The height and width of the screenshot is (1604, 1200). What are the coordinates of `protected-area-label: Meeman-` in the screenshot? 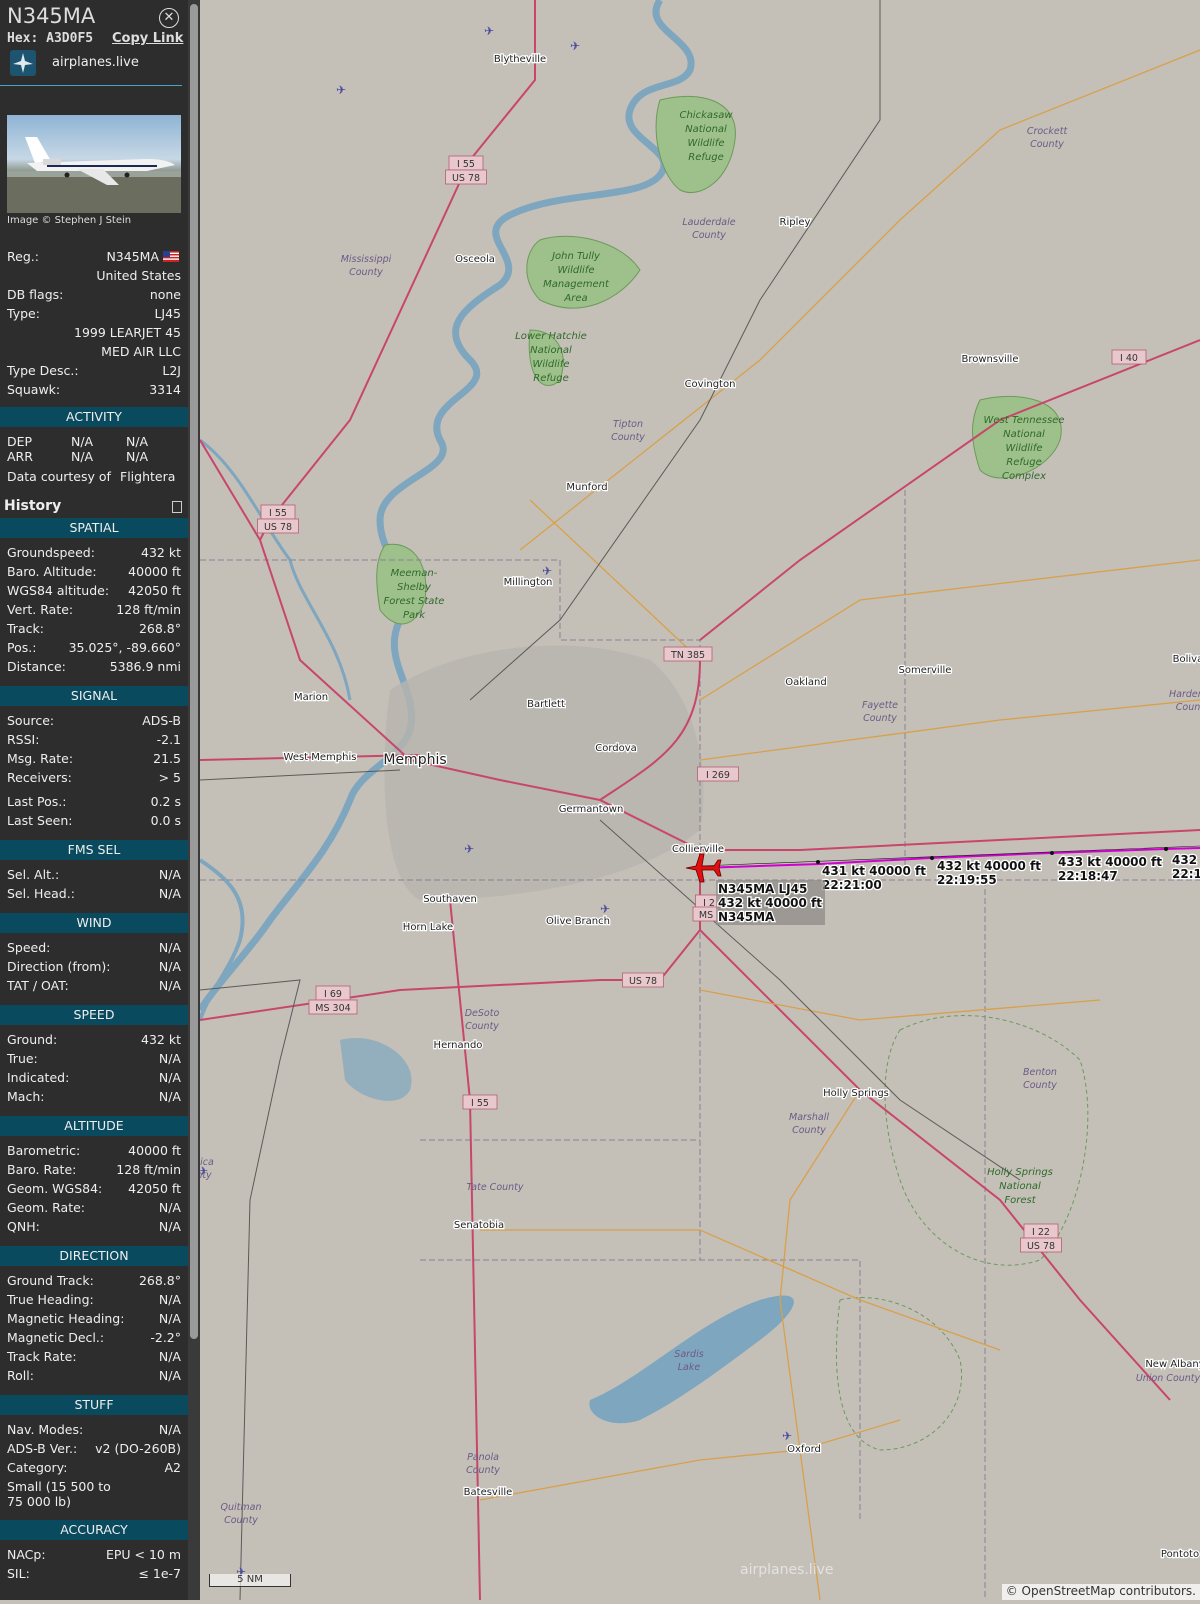 It's located at (414, 573).